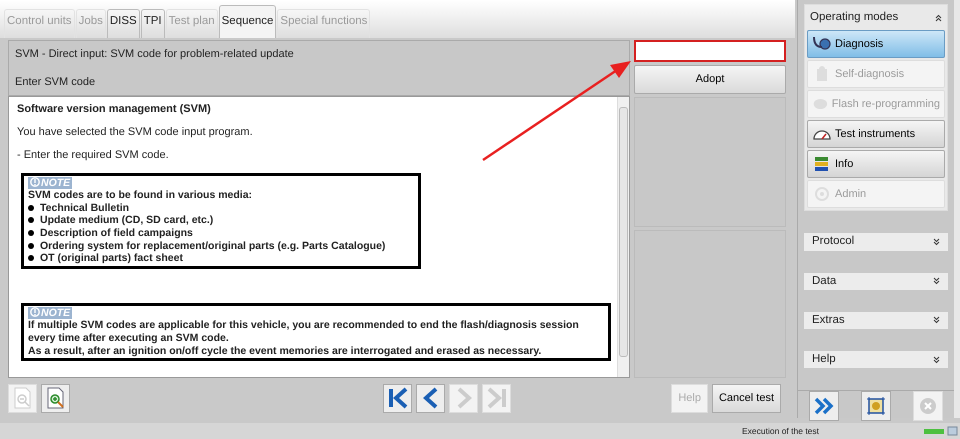 The height and width of the screenshot is (439, 960). Describe the element at coordinates (155, 54) in the screenshot. I see `step-title: SVM - Direct input: SVM code for problem-related update` at that location.